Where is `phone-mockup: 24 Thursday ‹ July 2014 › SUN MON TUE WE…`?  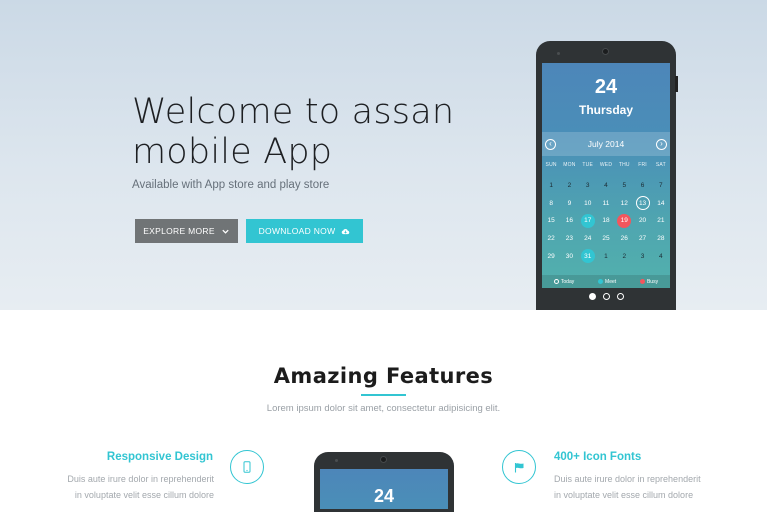
phone-mockup: 24 Thursday ‹ July 2014 › SUN MON TUE WE… is located at coordinates (607, 175).